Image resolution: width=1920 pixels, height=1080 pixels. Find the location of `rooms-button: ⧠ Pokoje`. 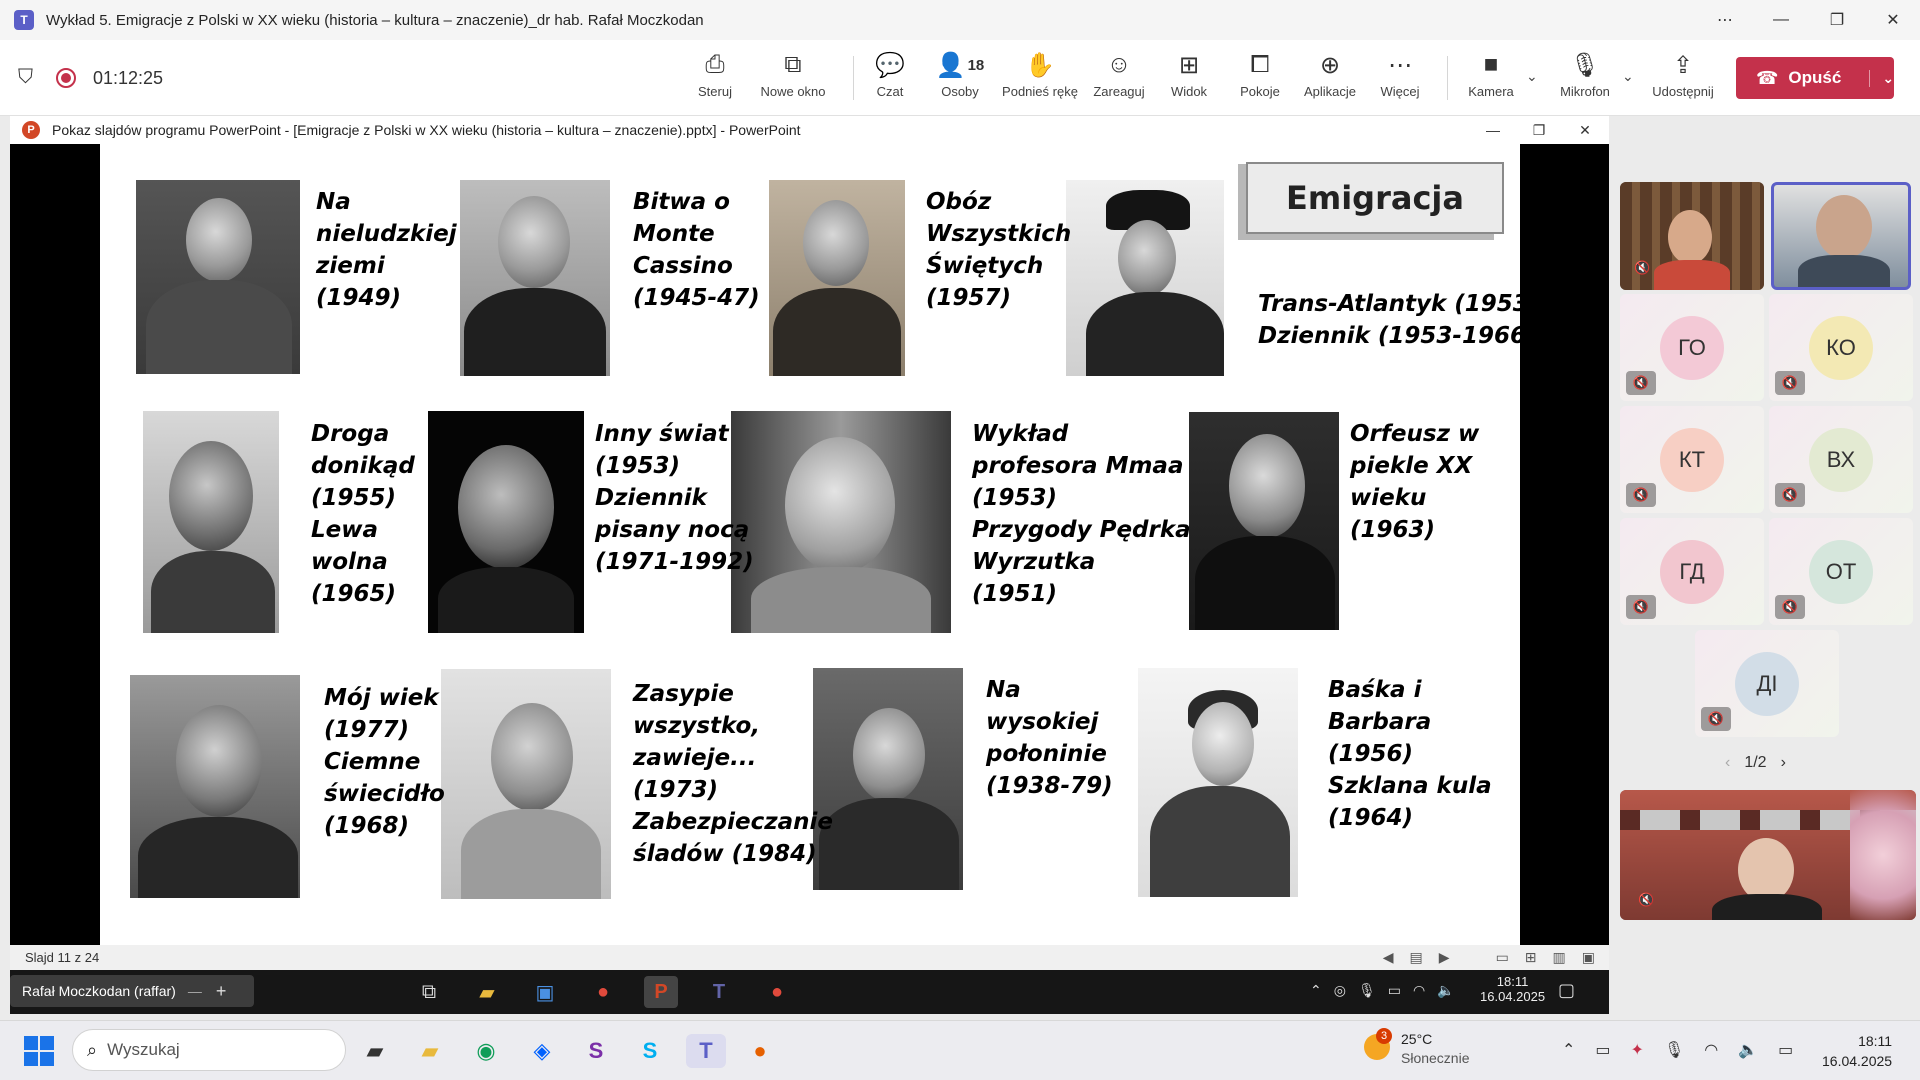

rooms-button: ⧠ Pokoje is located at coordinates (1260, 80).